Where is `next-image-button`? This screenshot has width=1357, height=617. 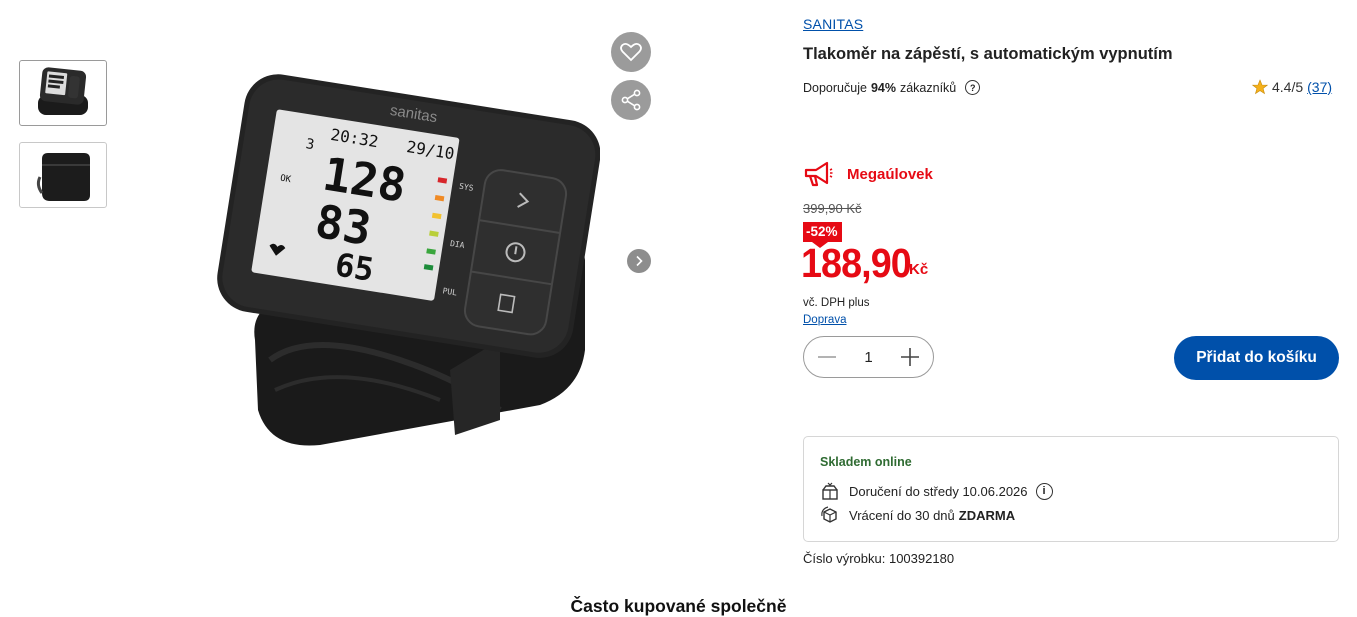
next-image-button is located at coordinates (639, 261).